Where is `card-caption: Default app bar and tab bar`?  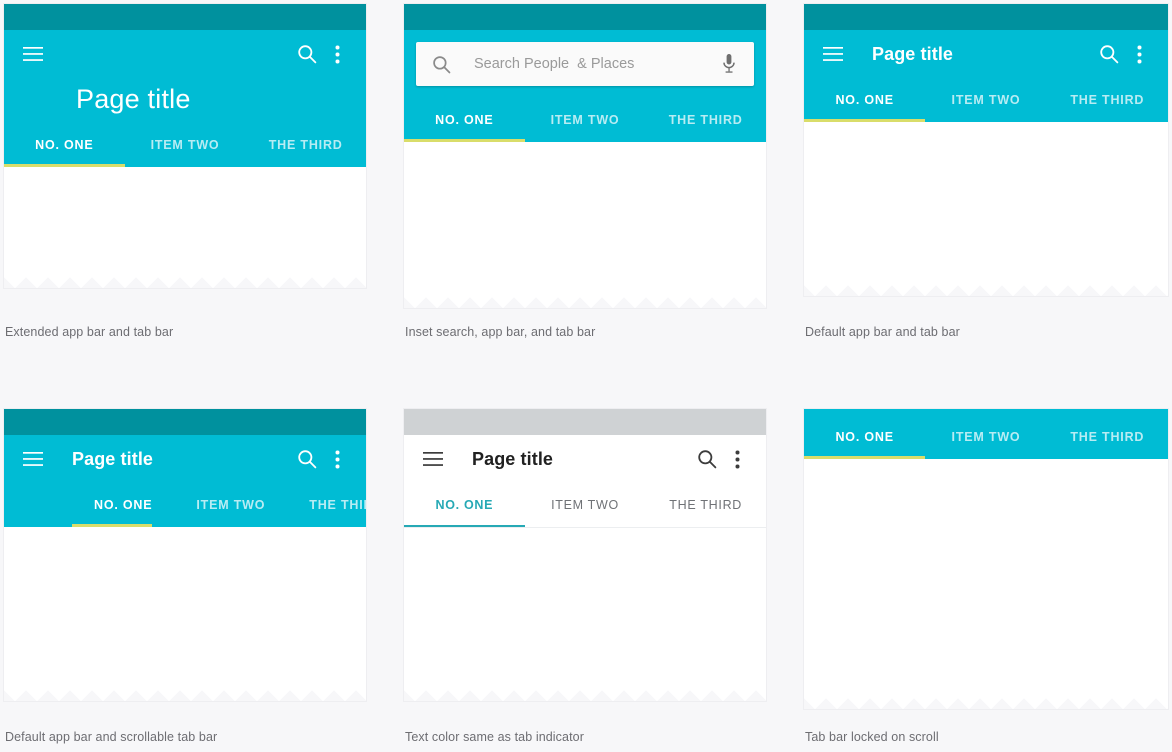 card-caption: Default app bar and tab bar is located at coordinates (882, 332).